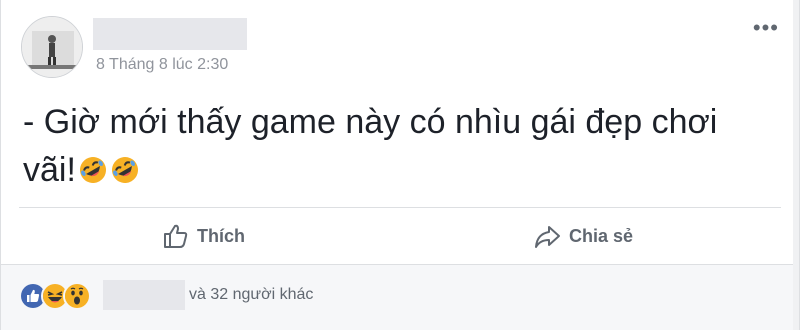  I want to click on post-timestamp: 8 Tháng 8 lúc 2:30, so click(162, 65).